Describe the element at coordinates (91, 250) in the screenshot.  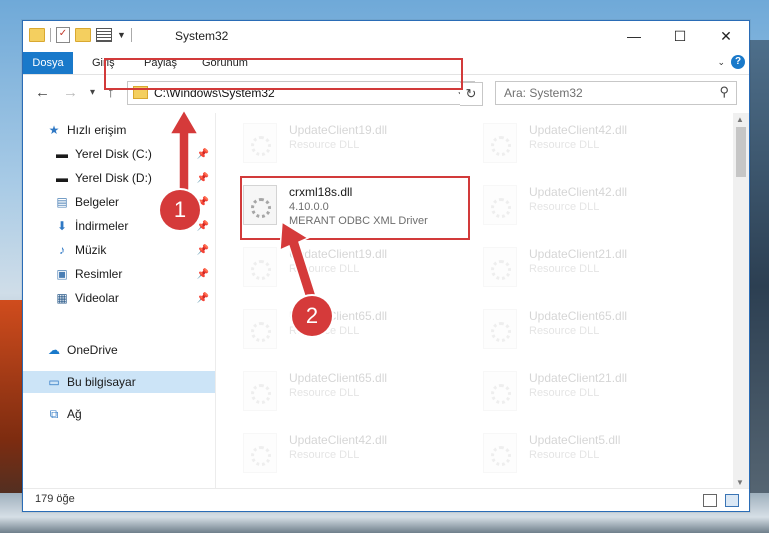
I see `sidebar-item-label: Müzik` at that location.